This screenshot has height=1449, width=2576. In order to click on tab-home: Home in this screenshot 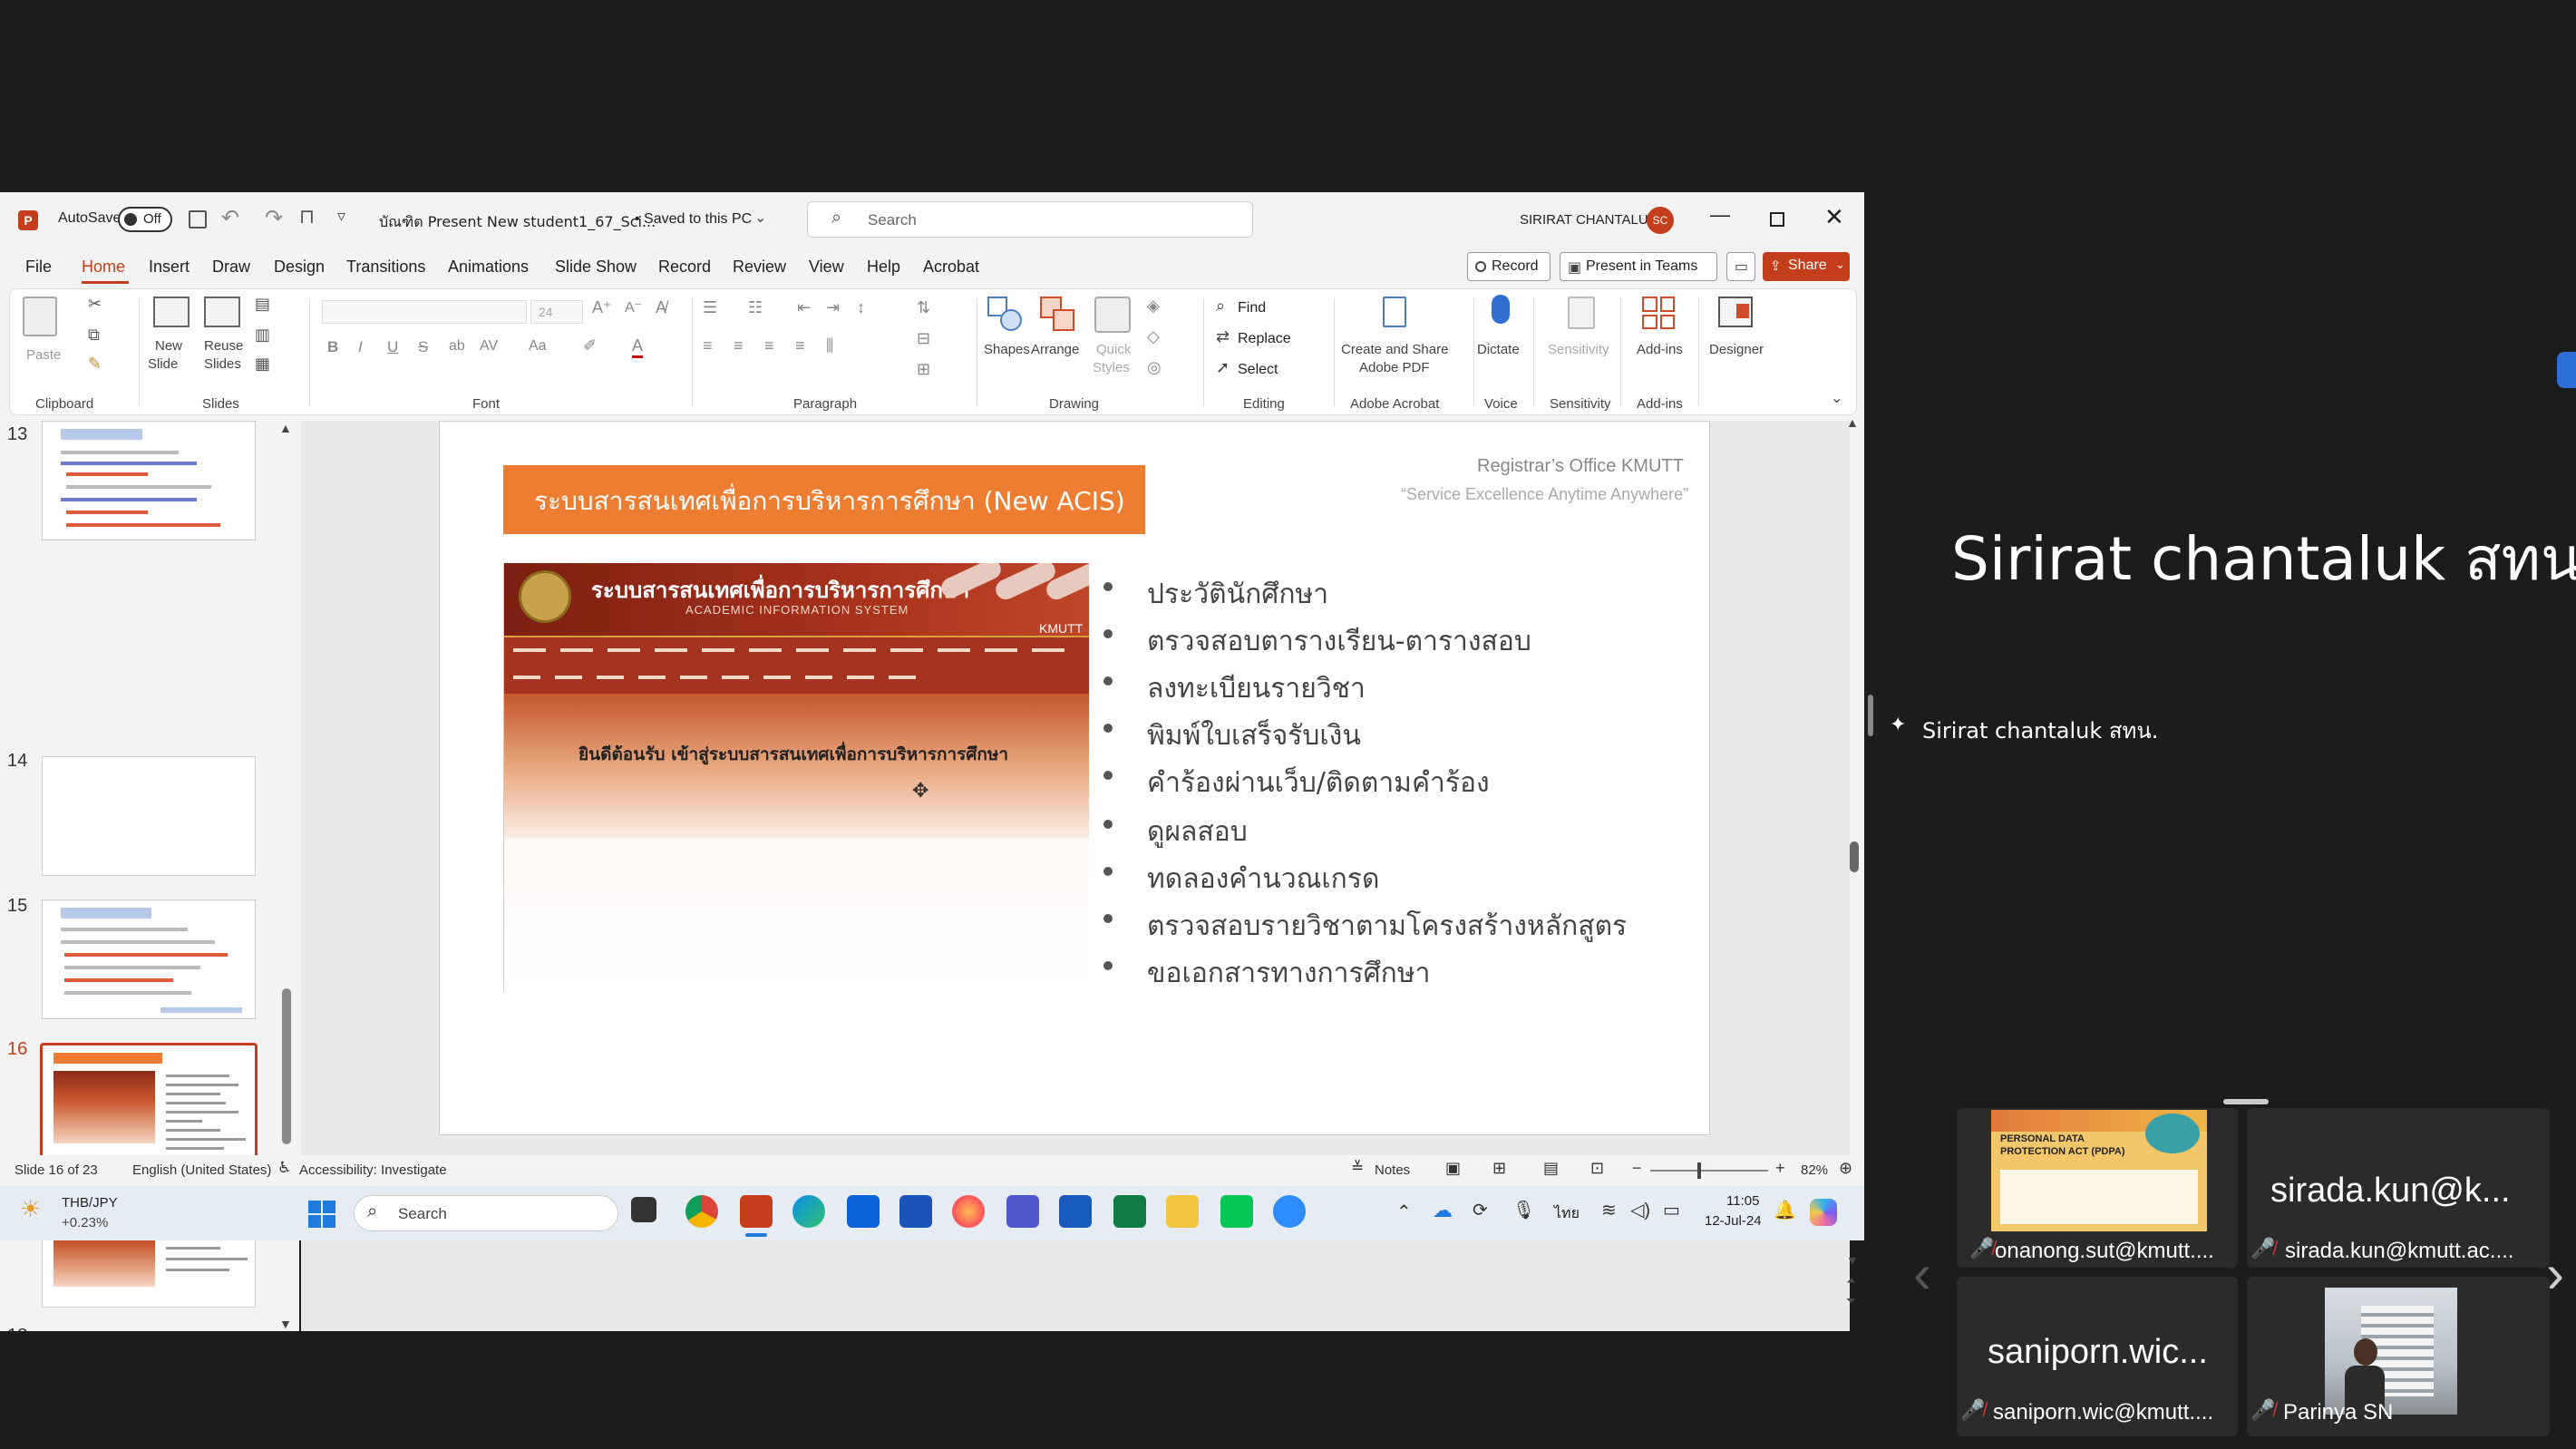, I will do `click(103, 268)`.